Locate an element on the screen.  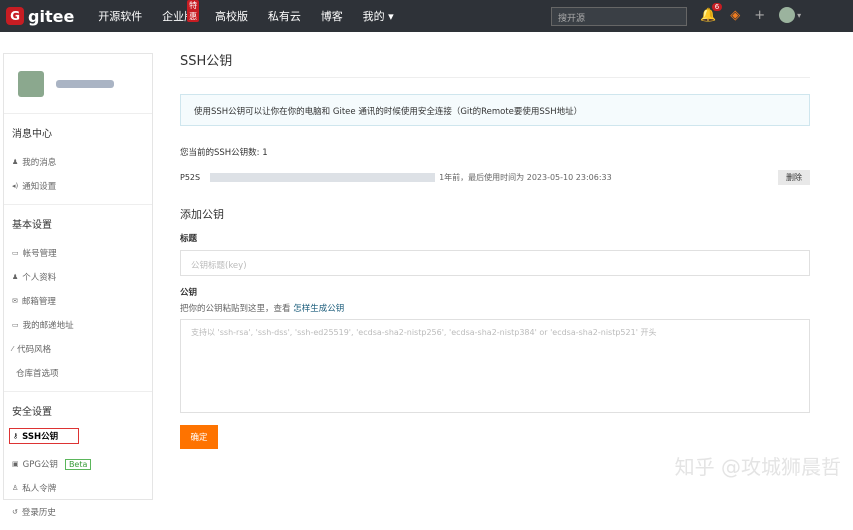
nav-enterprise: 企业版 特惠 is located at coordinates (181, 11).